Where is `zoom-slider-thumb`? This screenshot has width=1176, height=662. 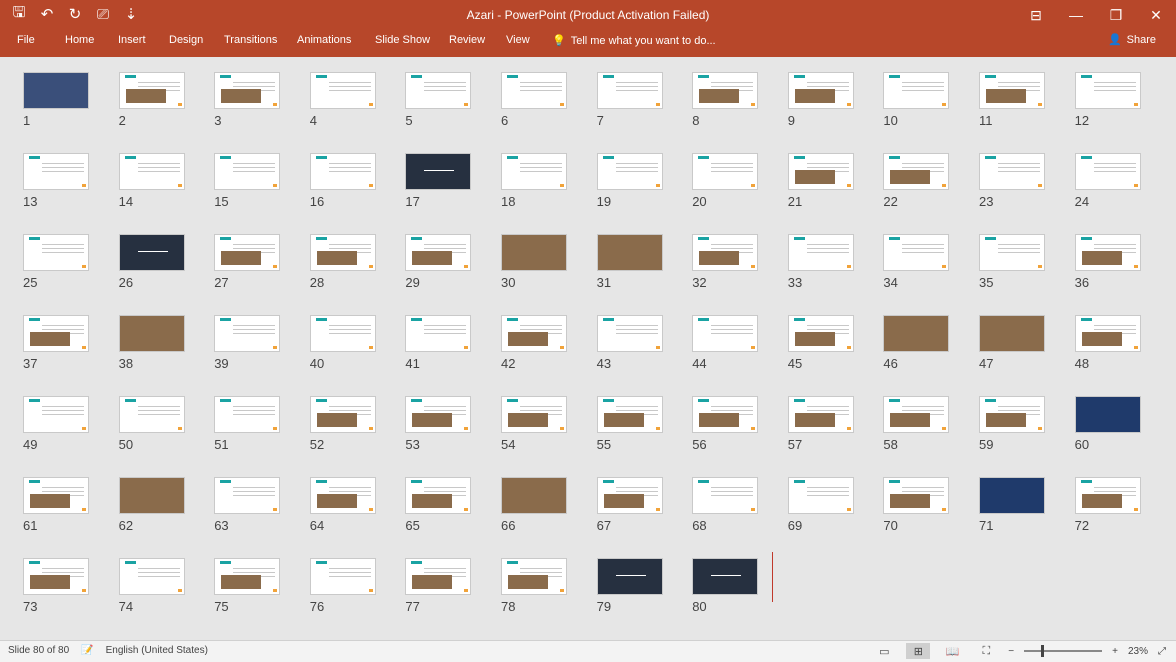
zoom-slider-thumb is located at coordinates (1043, 651).